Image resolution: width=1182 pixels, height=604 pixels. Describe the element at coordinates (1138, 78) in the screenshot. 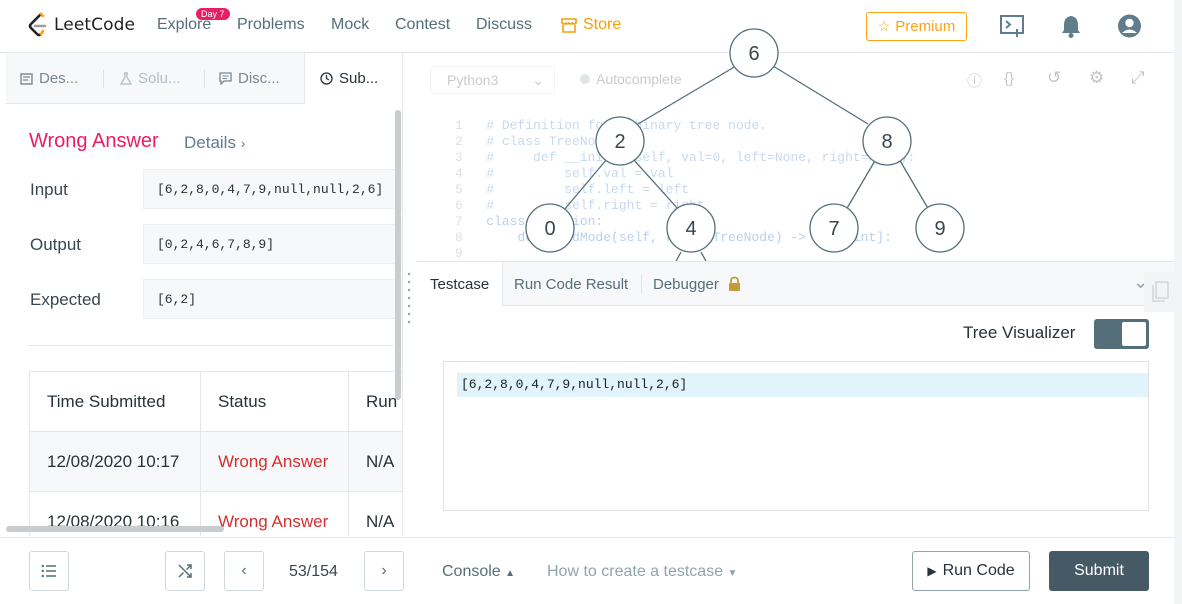

I see `fullscreen-icon: ⤢` at that location.